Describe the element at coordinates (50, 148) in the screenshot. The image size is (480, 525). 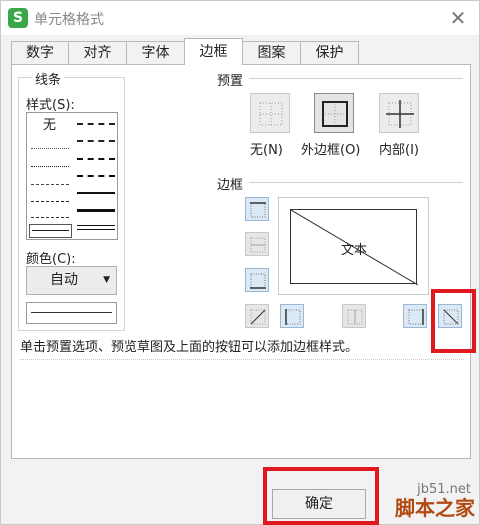
I see `line-style-hairline` at that location.